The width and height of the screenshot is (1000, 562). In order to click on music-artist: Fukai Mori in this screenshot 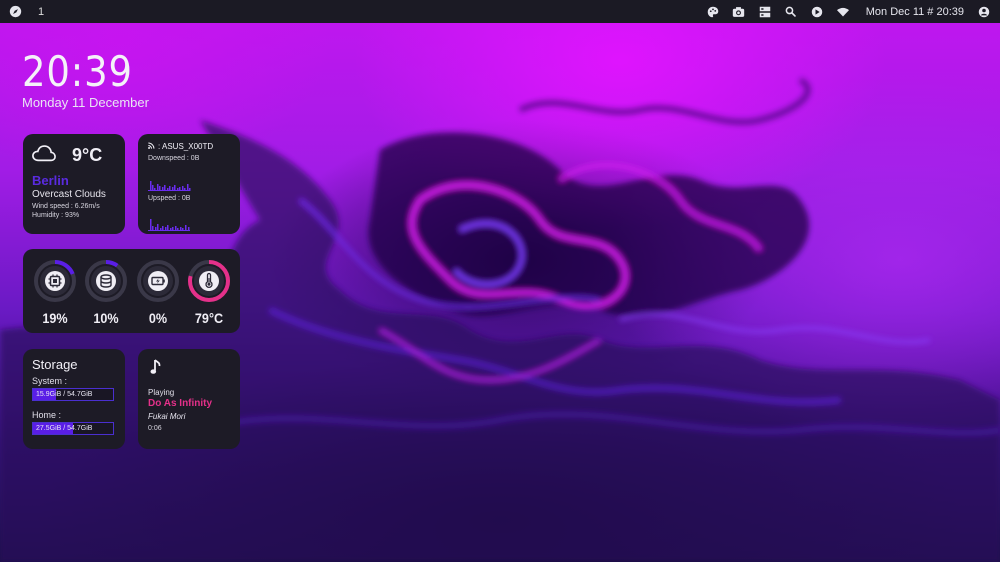, I will do `click(167, 416)`.